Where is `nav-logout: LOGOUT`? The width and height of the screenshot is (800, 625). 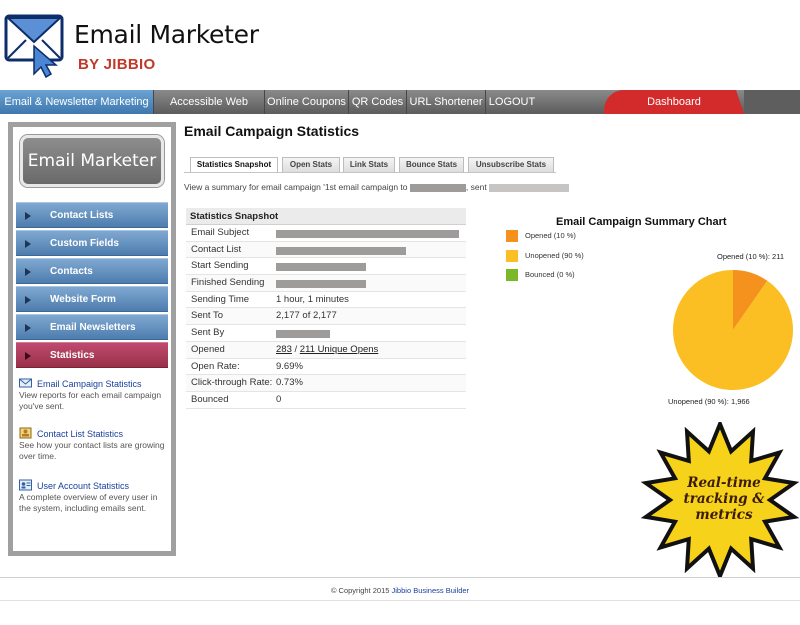
nav-logout: LOGOUT is located at coordinates (512, 102).